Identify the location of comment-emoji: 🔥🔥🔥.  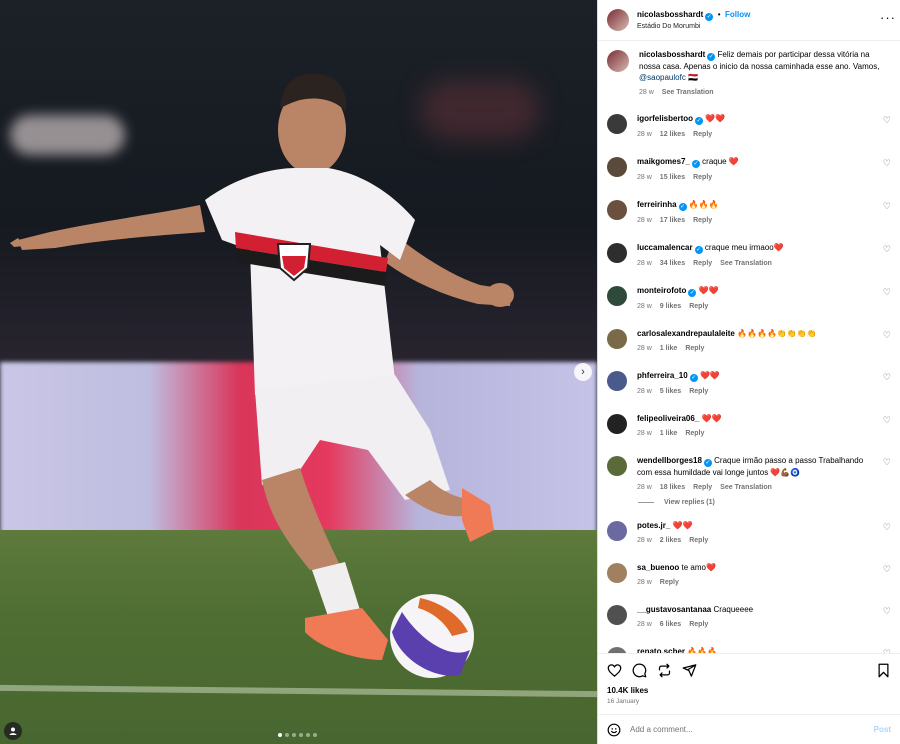
(703, 204).